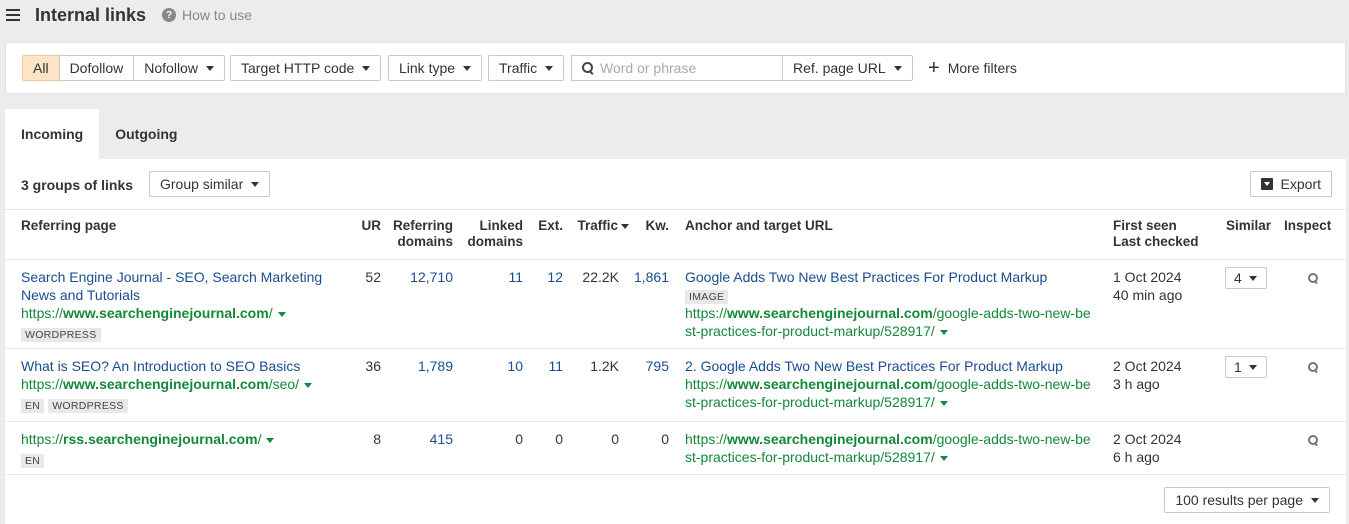 This screenshot has width=1349, height=524. I want to click on link-type-label: Link type, so click(427, 68).